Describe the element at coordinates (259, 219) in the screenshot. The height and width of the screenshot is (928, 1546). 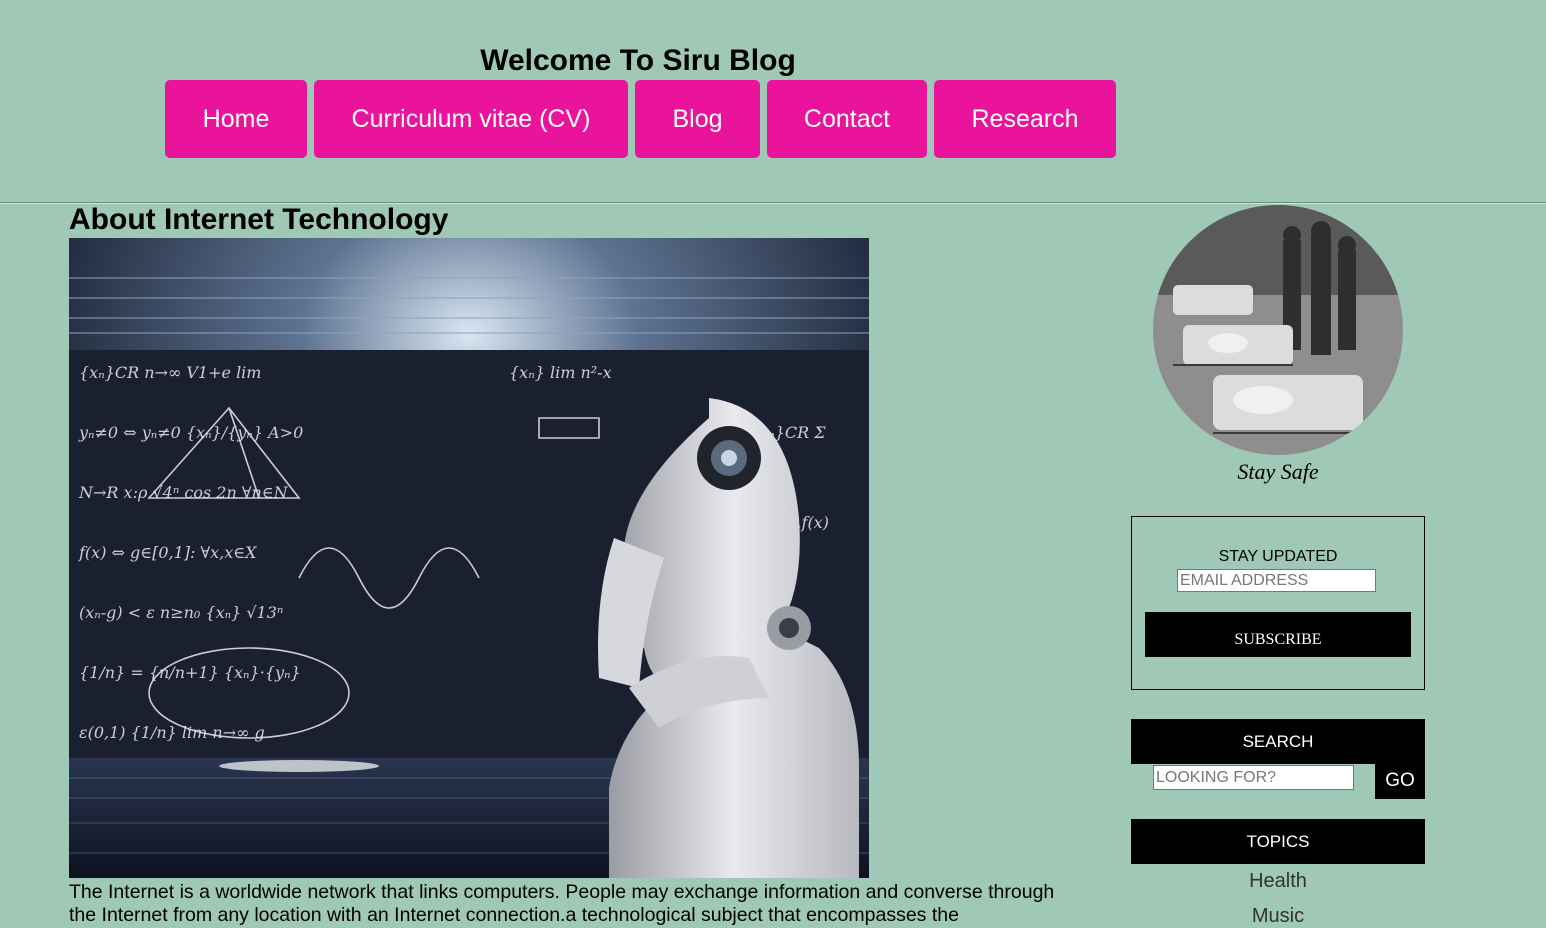
I see `article-title: About Internet Technology` at that location.